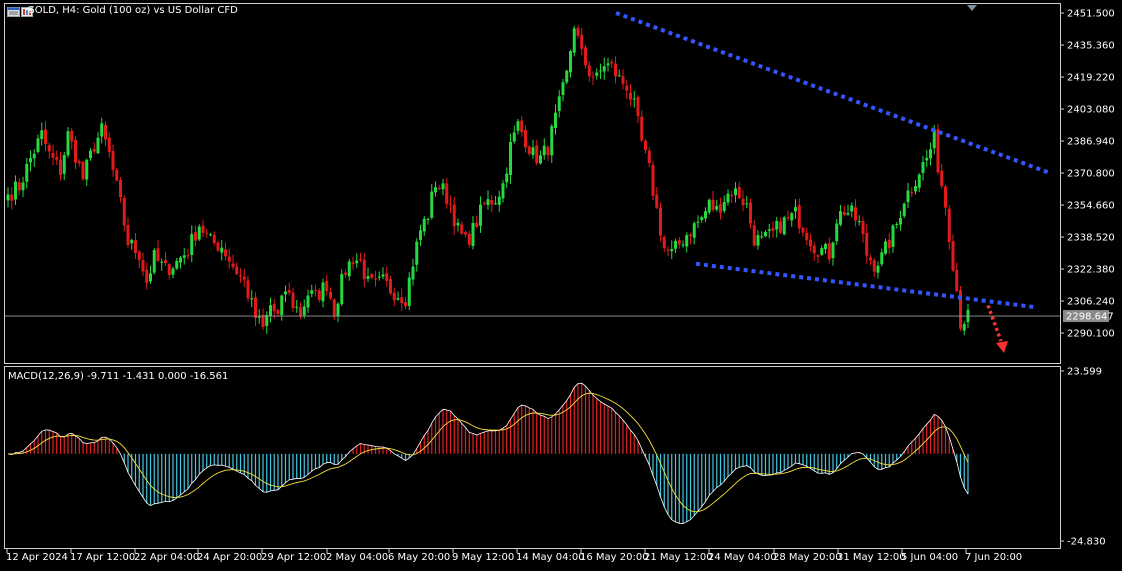 This screenshot has width=1122, height=571. Describe the element at coordinates (1091, 78) in the screenshot. I see `price-tick-label: 2419.220` at that location.